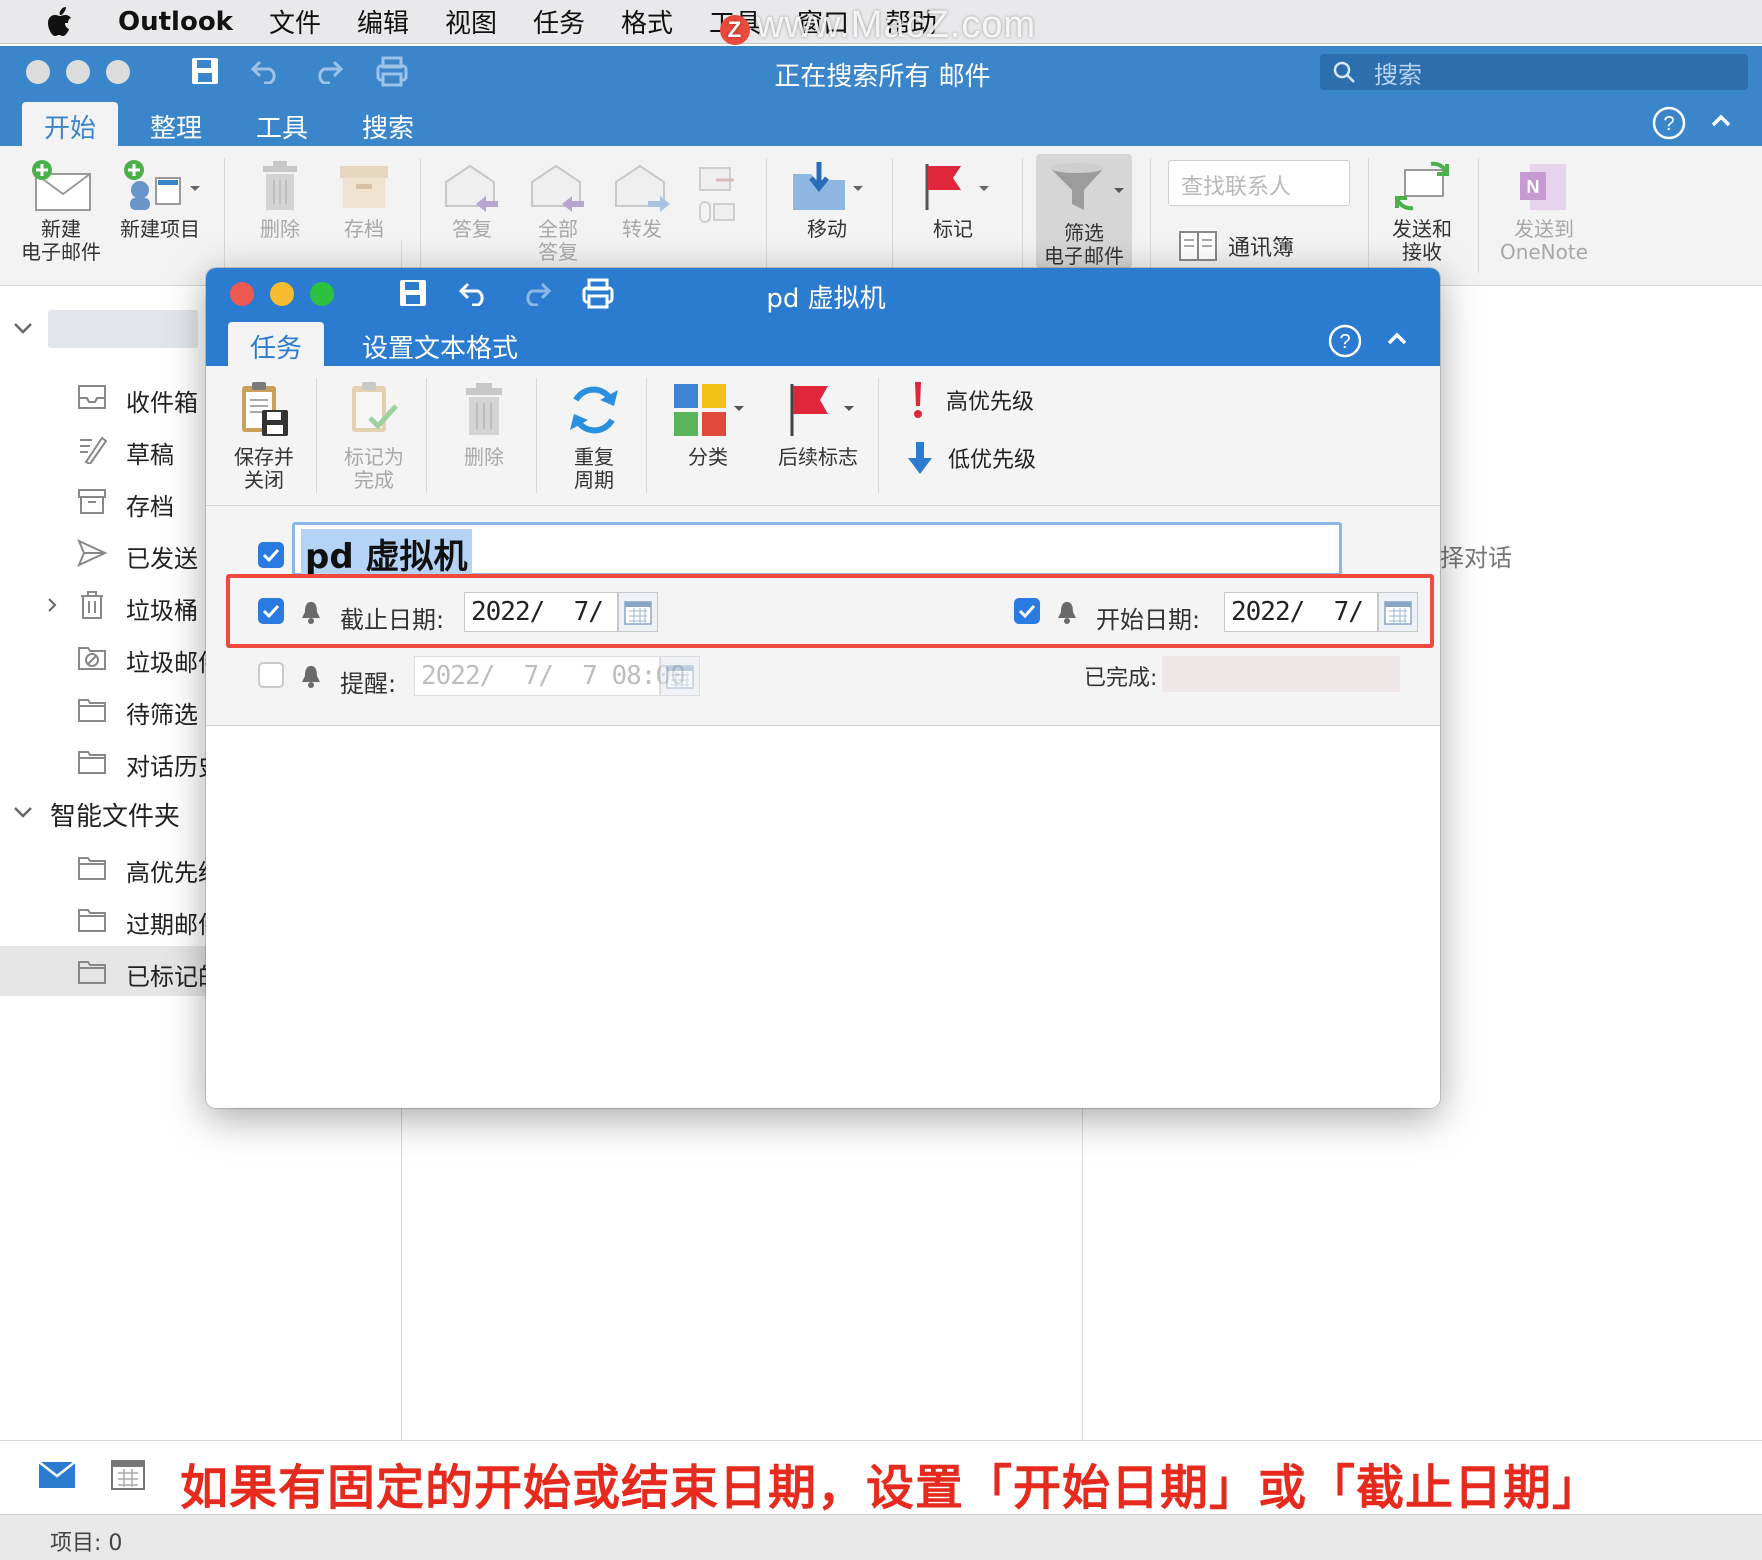 The height and width of the screenshot is (1560, 1762). I want to click on help-icon: ?, so click(1669, 123).